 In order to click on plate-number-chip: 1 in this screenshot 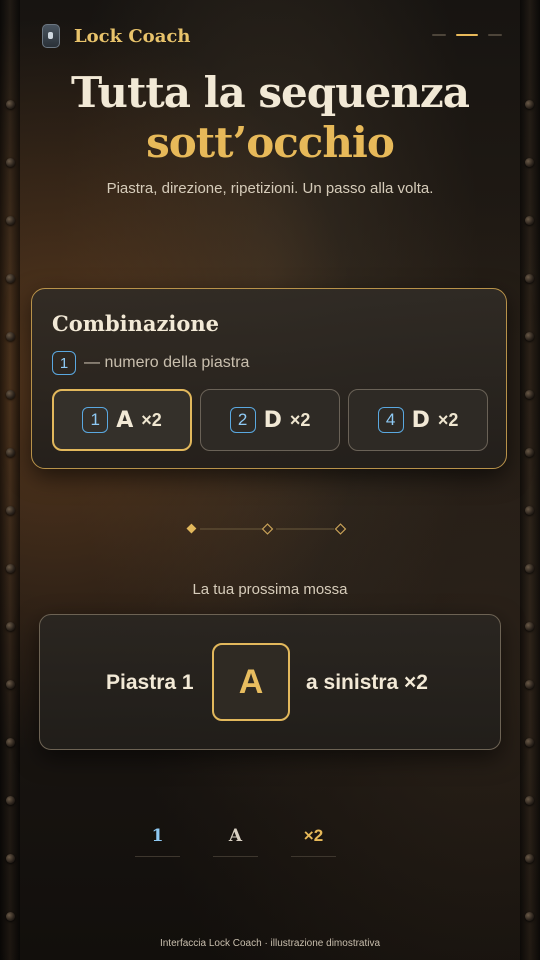, I will do `click(95, 420)`.